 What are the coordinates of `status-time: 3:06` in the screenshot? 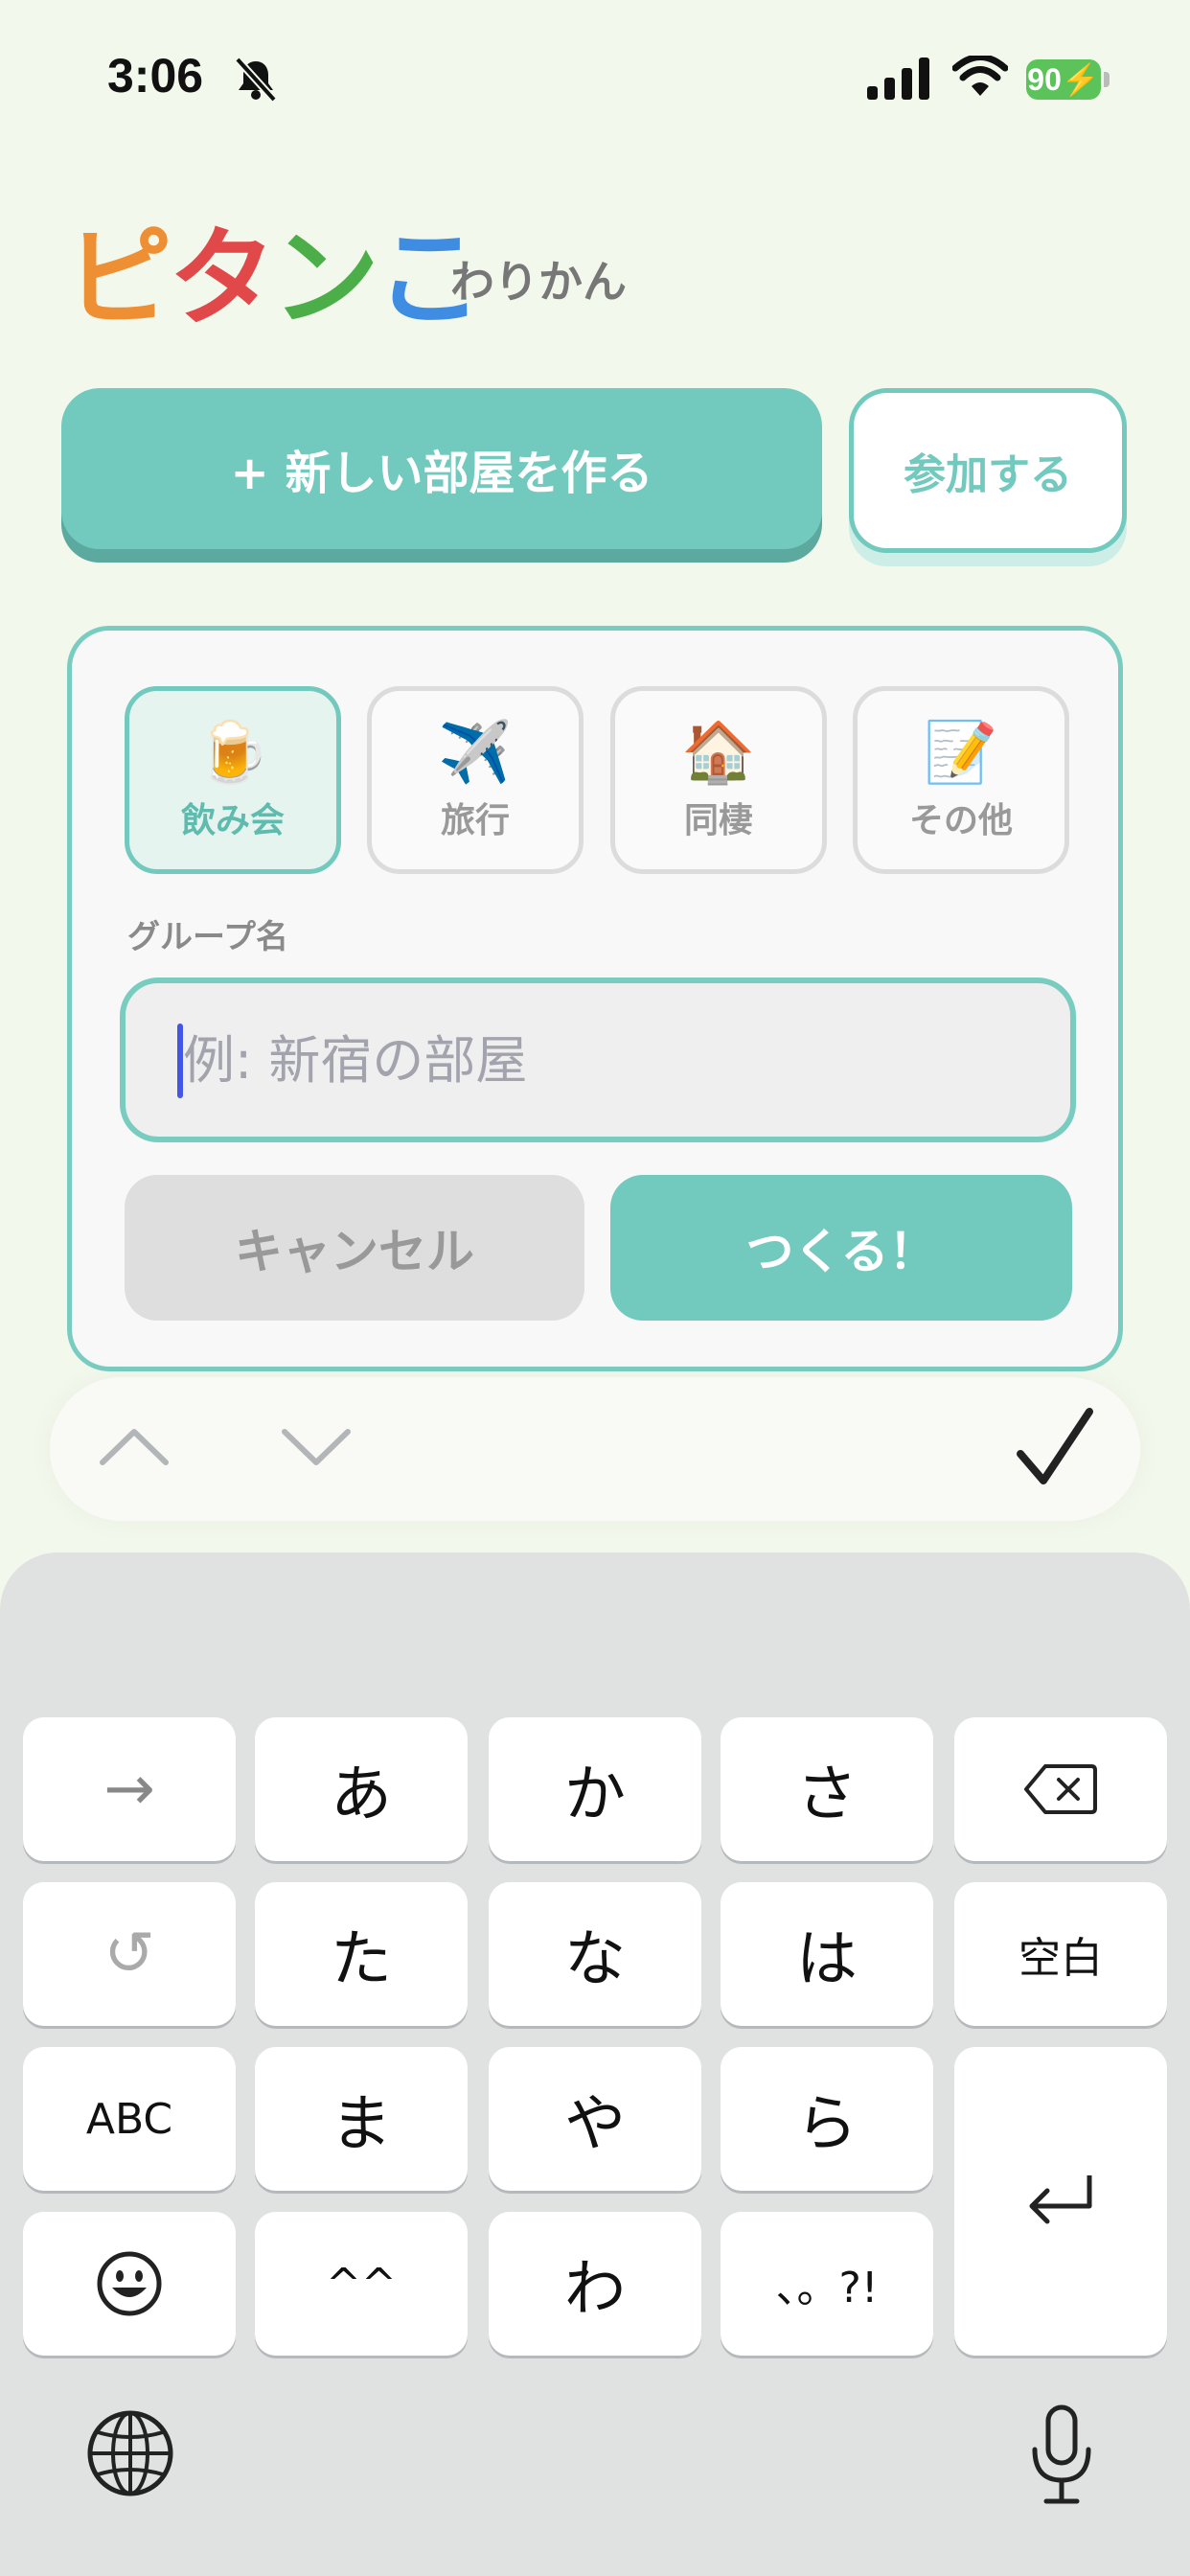 It's located at (155, 76).